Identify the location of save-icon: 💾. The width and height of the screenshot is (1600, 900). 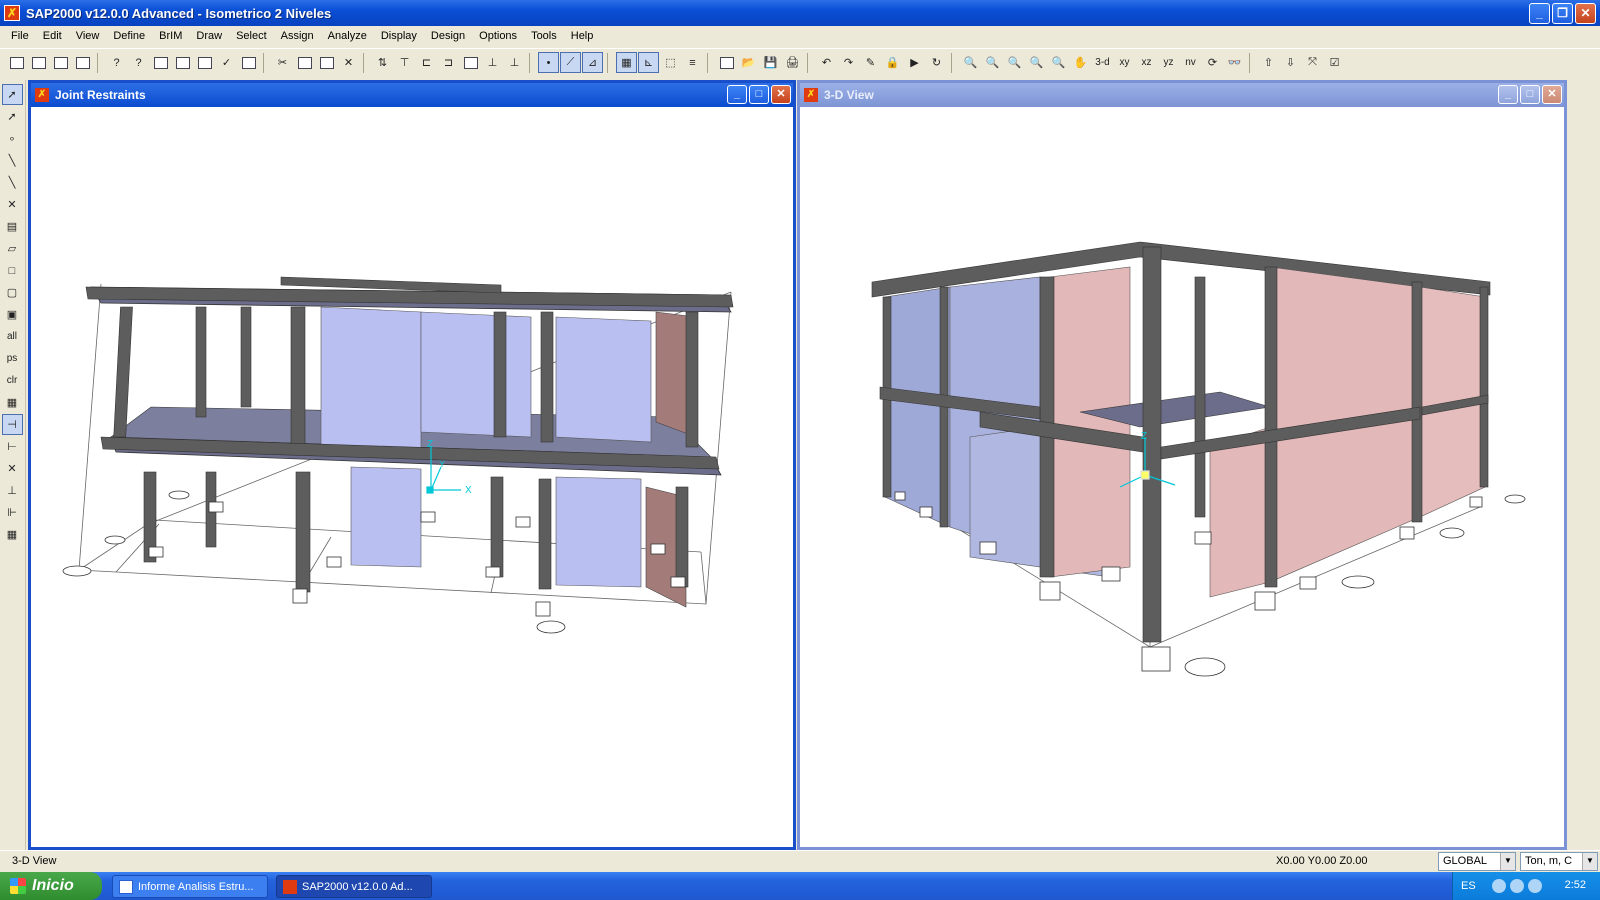
(770, 62).